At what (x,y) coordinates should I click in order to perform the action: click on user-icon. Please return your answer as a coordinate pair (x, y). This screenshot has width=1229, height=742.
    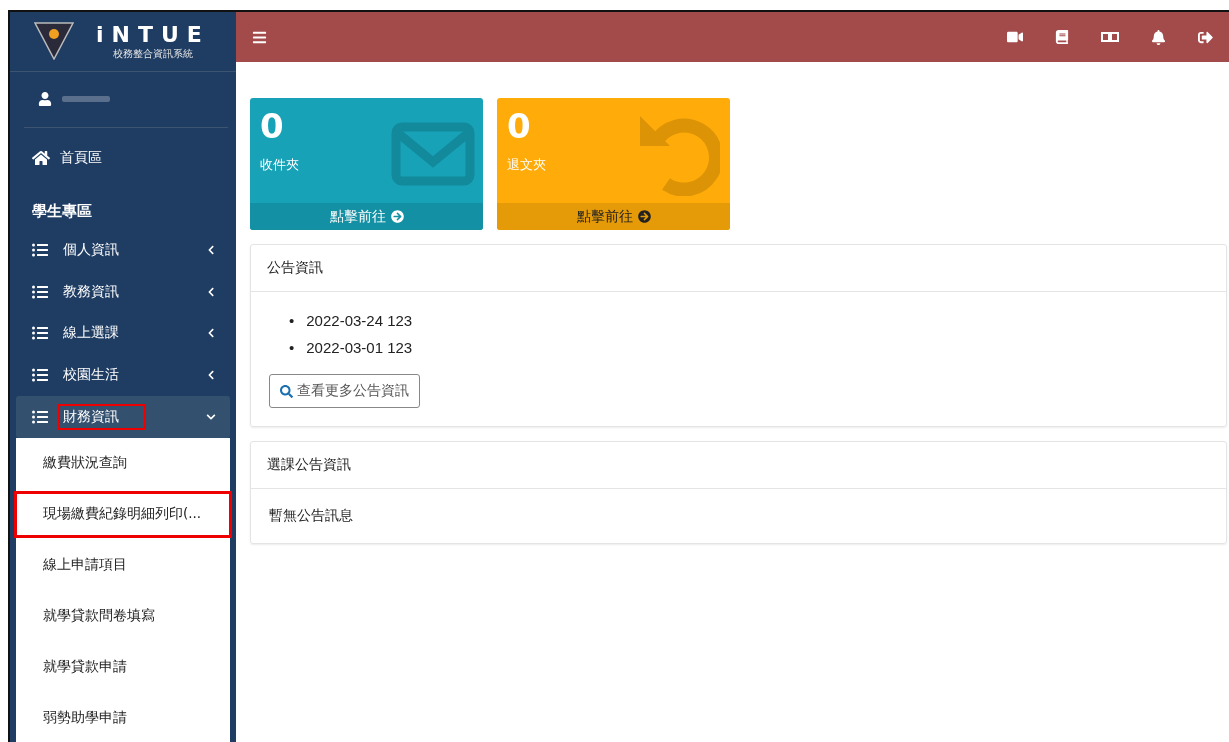
    Looking at the image, I should click on (45, 99).